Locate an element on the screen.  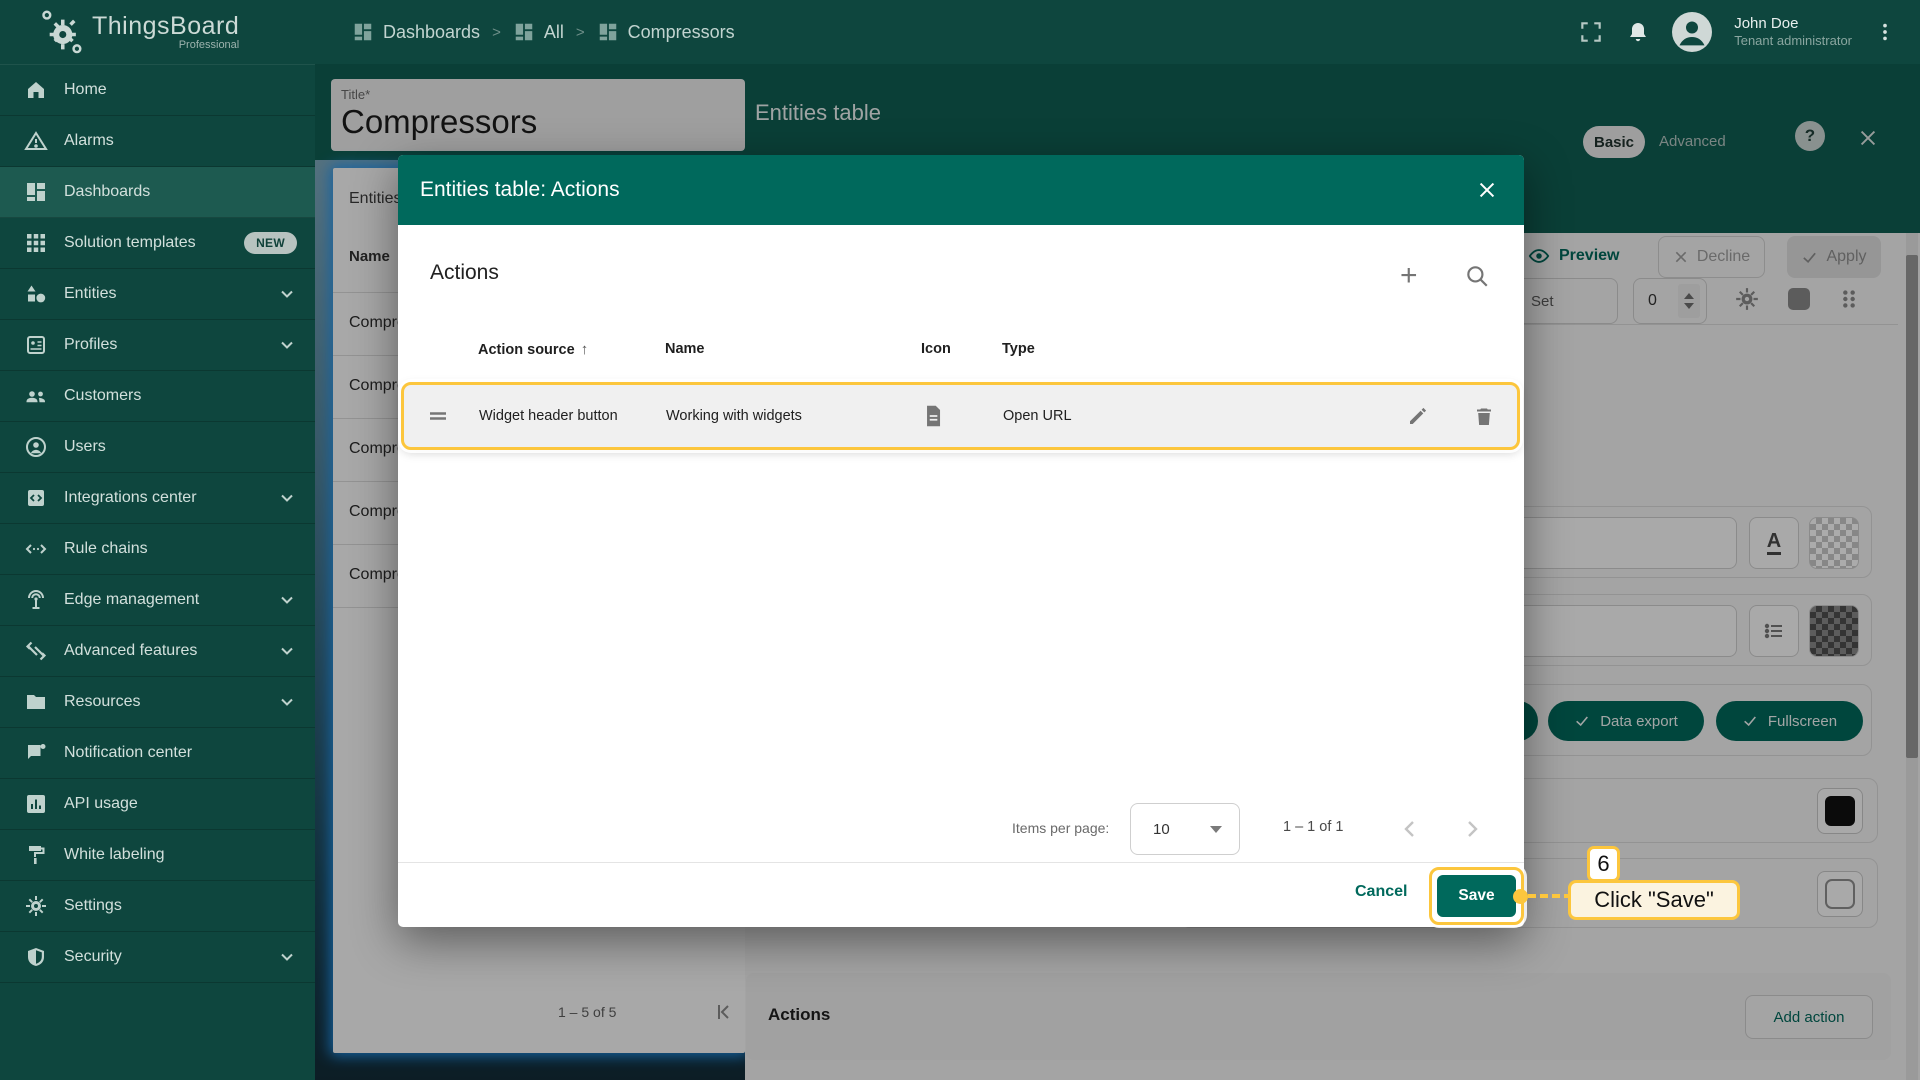
annotation-label: Click "Save" is located at coordinates (1654, 900).